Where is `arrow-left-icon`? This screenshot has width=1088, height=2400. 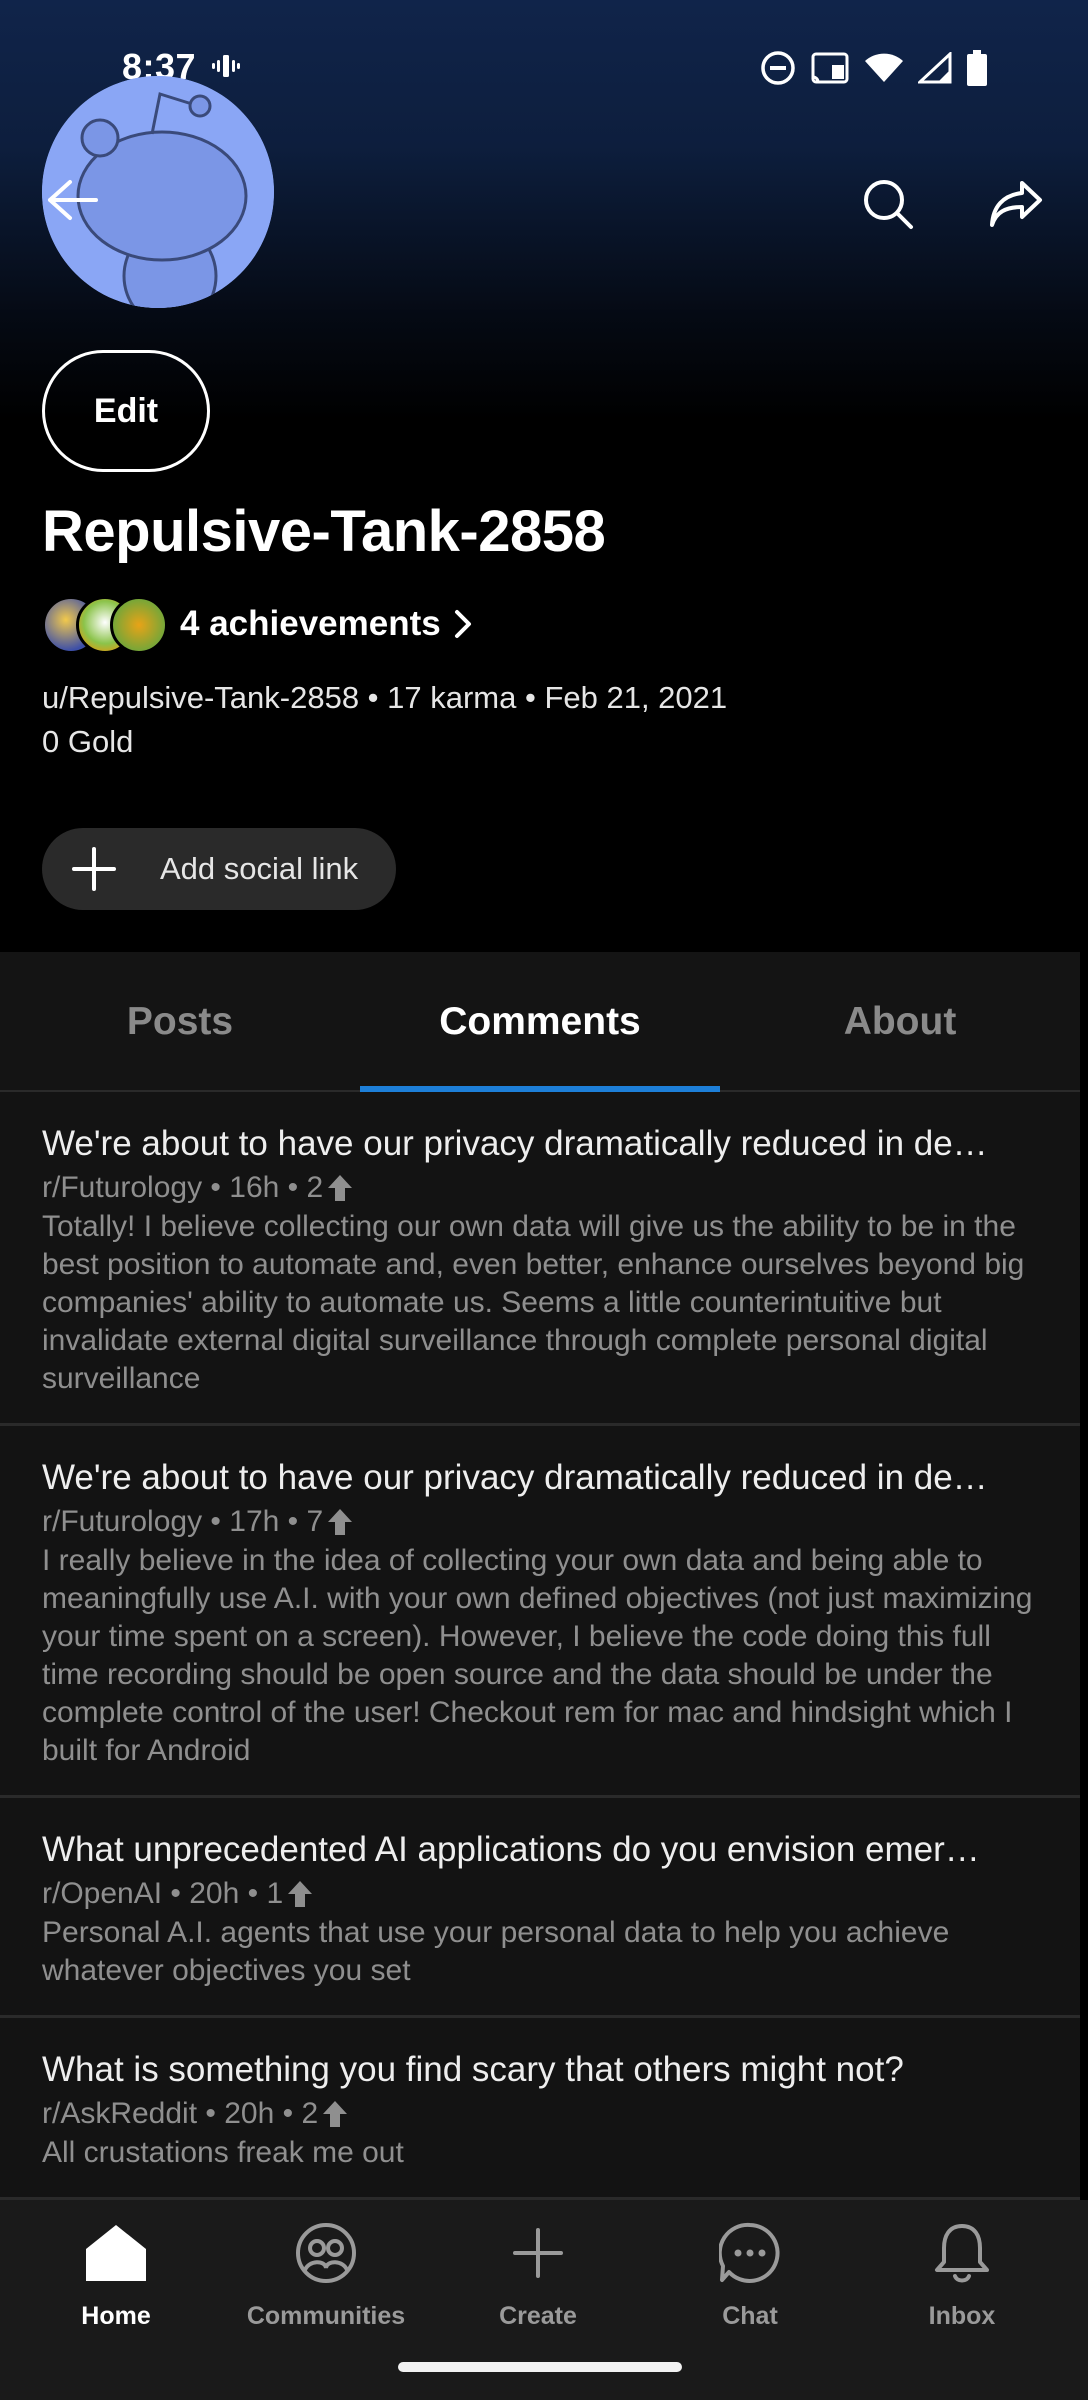
arrow-left-icon is located at coordinates (73, 200).